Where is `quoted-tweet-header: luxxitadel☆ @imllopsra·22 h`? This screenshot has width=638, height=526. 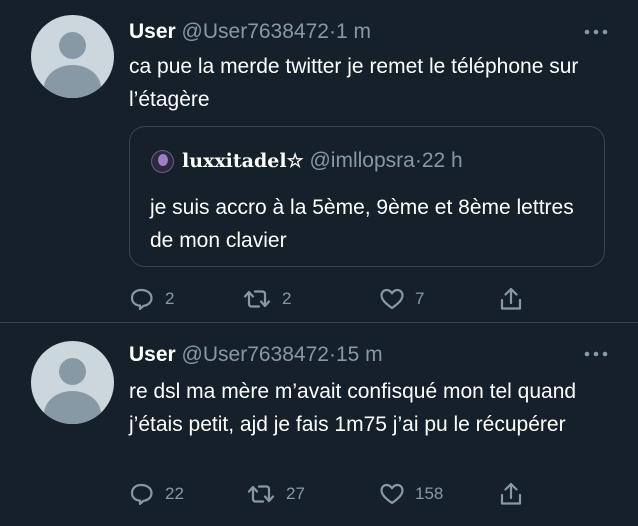 quoted-tweet-header: luxxitadel☆ @imllopsra·22 h is located at coordinates (322, 161).